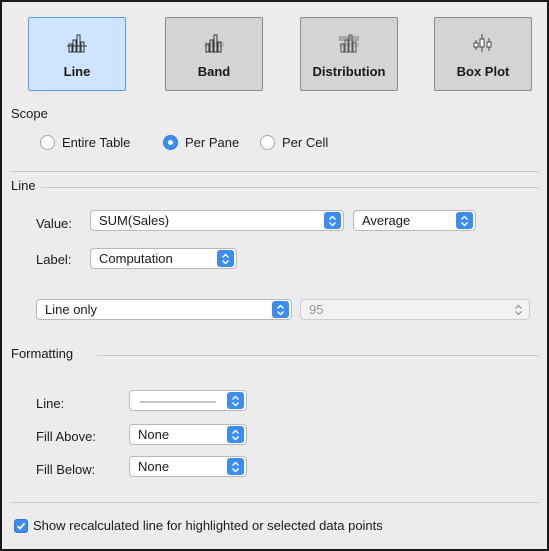 The image size is (549, 551). What do you see at coordinates (188, 434) in the screenshot?
I see `fill-above-select: None` at bounding box center [188, 434].